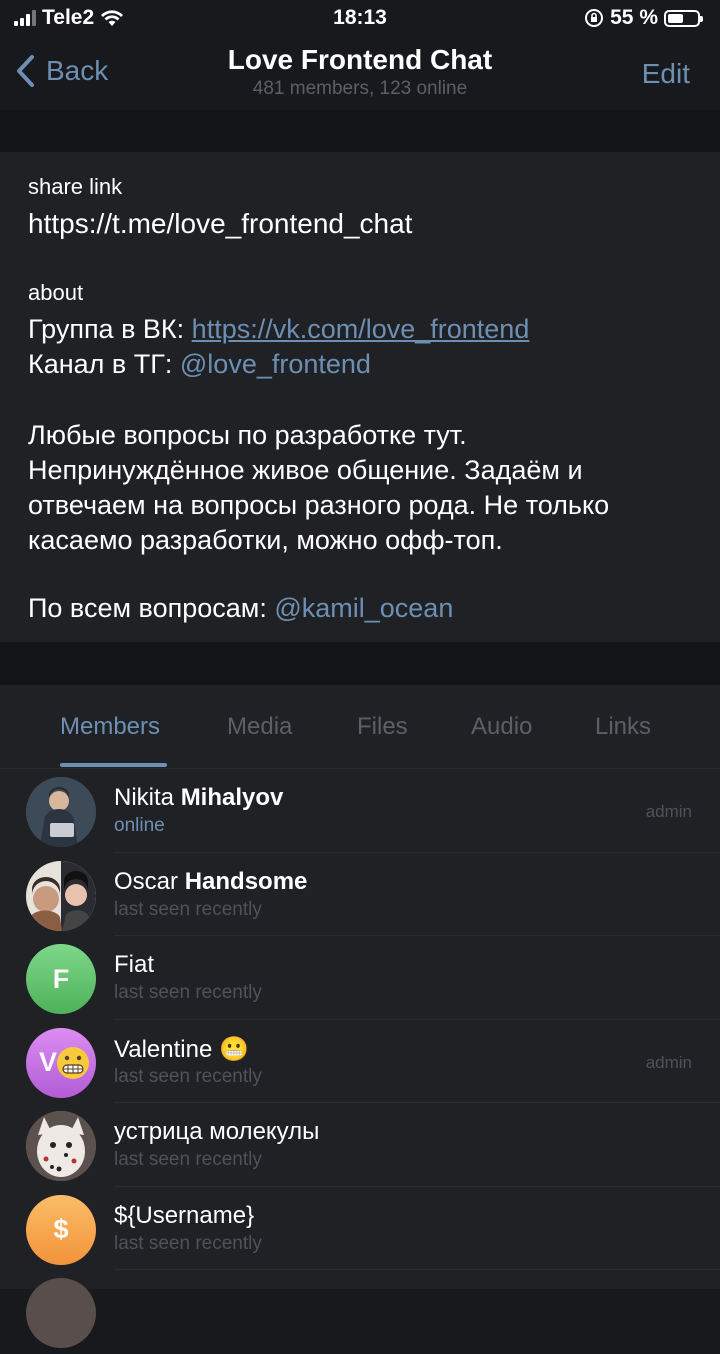 The image size is (720, 1354). What do you see at coordinates (259, 727) in the screenshot?
I see `tab-media: Media` at bounding box center [259, 727].